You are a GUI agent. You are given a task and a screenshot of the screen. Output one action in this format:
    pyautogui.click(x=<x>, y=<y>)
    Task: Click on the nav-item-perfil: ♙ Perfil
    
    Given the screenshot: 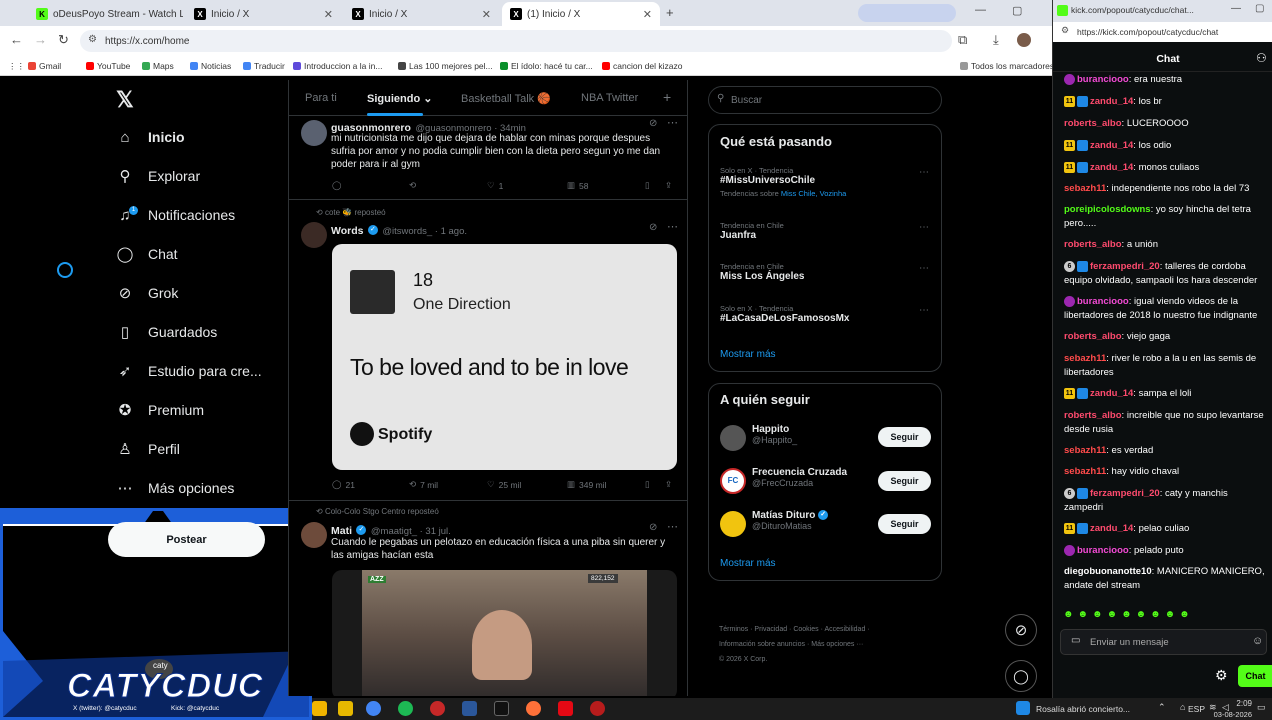 What is the action you would take?
    pyautogui.click(x=148, y=449)
    